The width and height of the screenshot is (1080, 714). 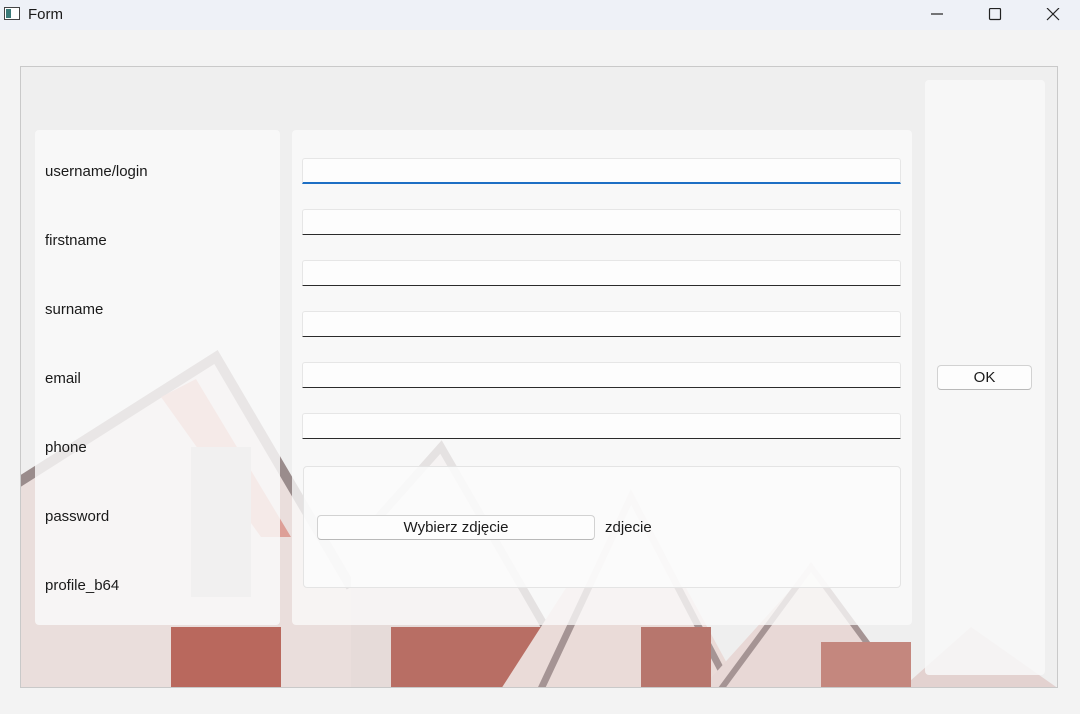 What do you see at coordinates (74, 309) in the screenshot?
I see `surname-label: surname` at bounding box center [74, 309].